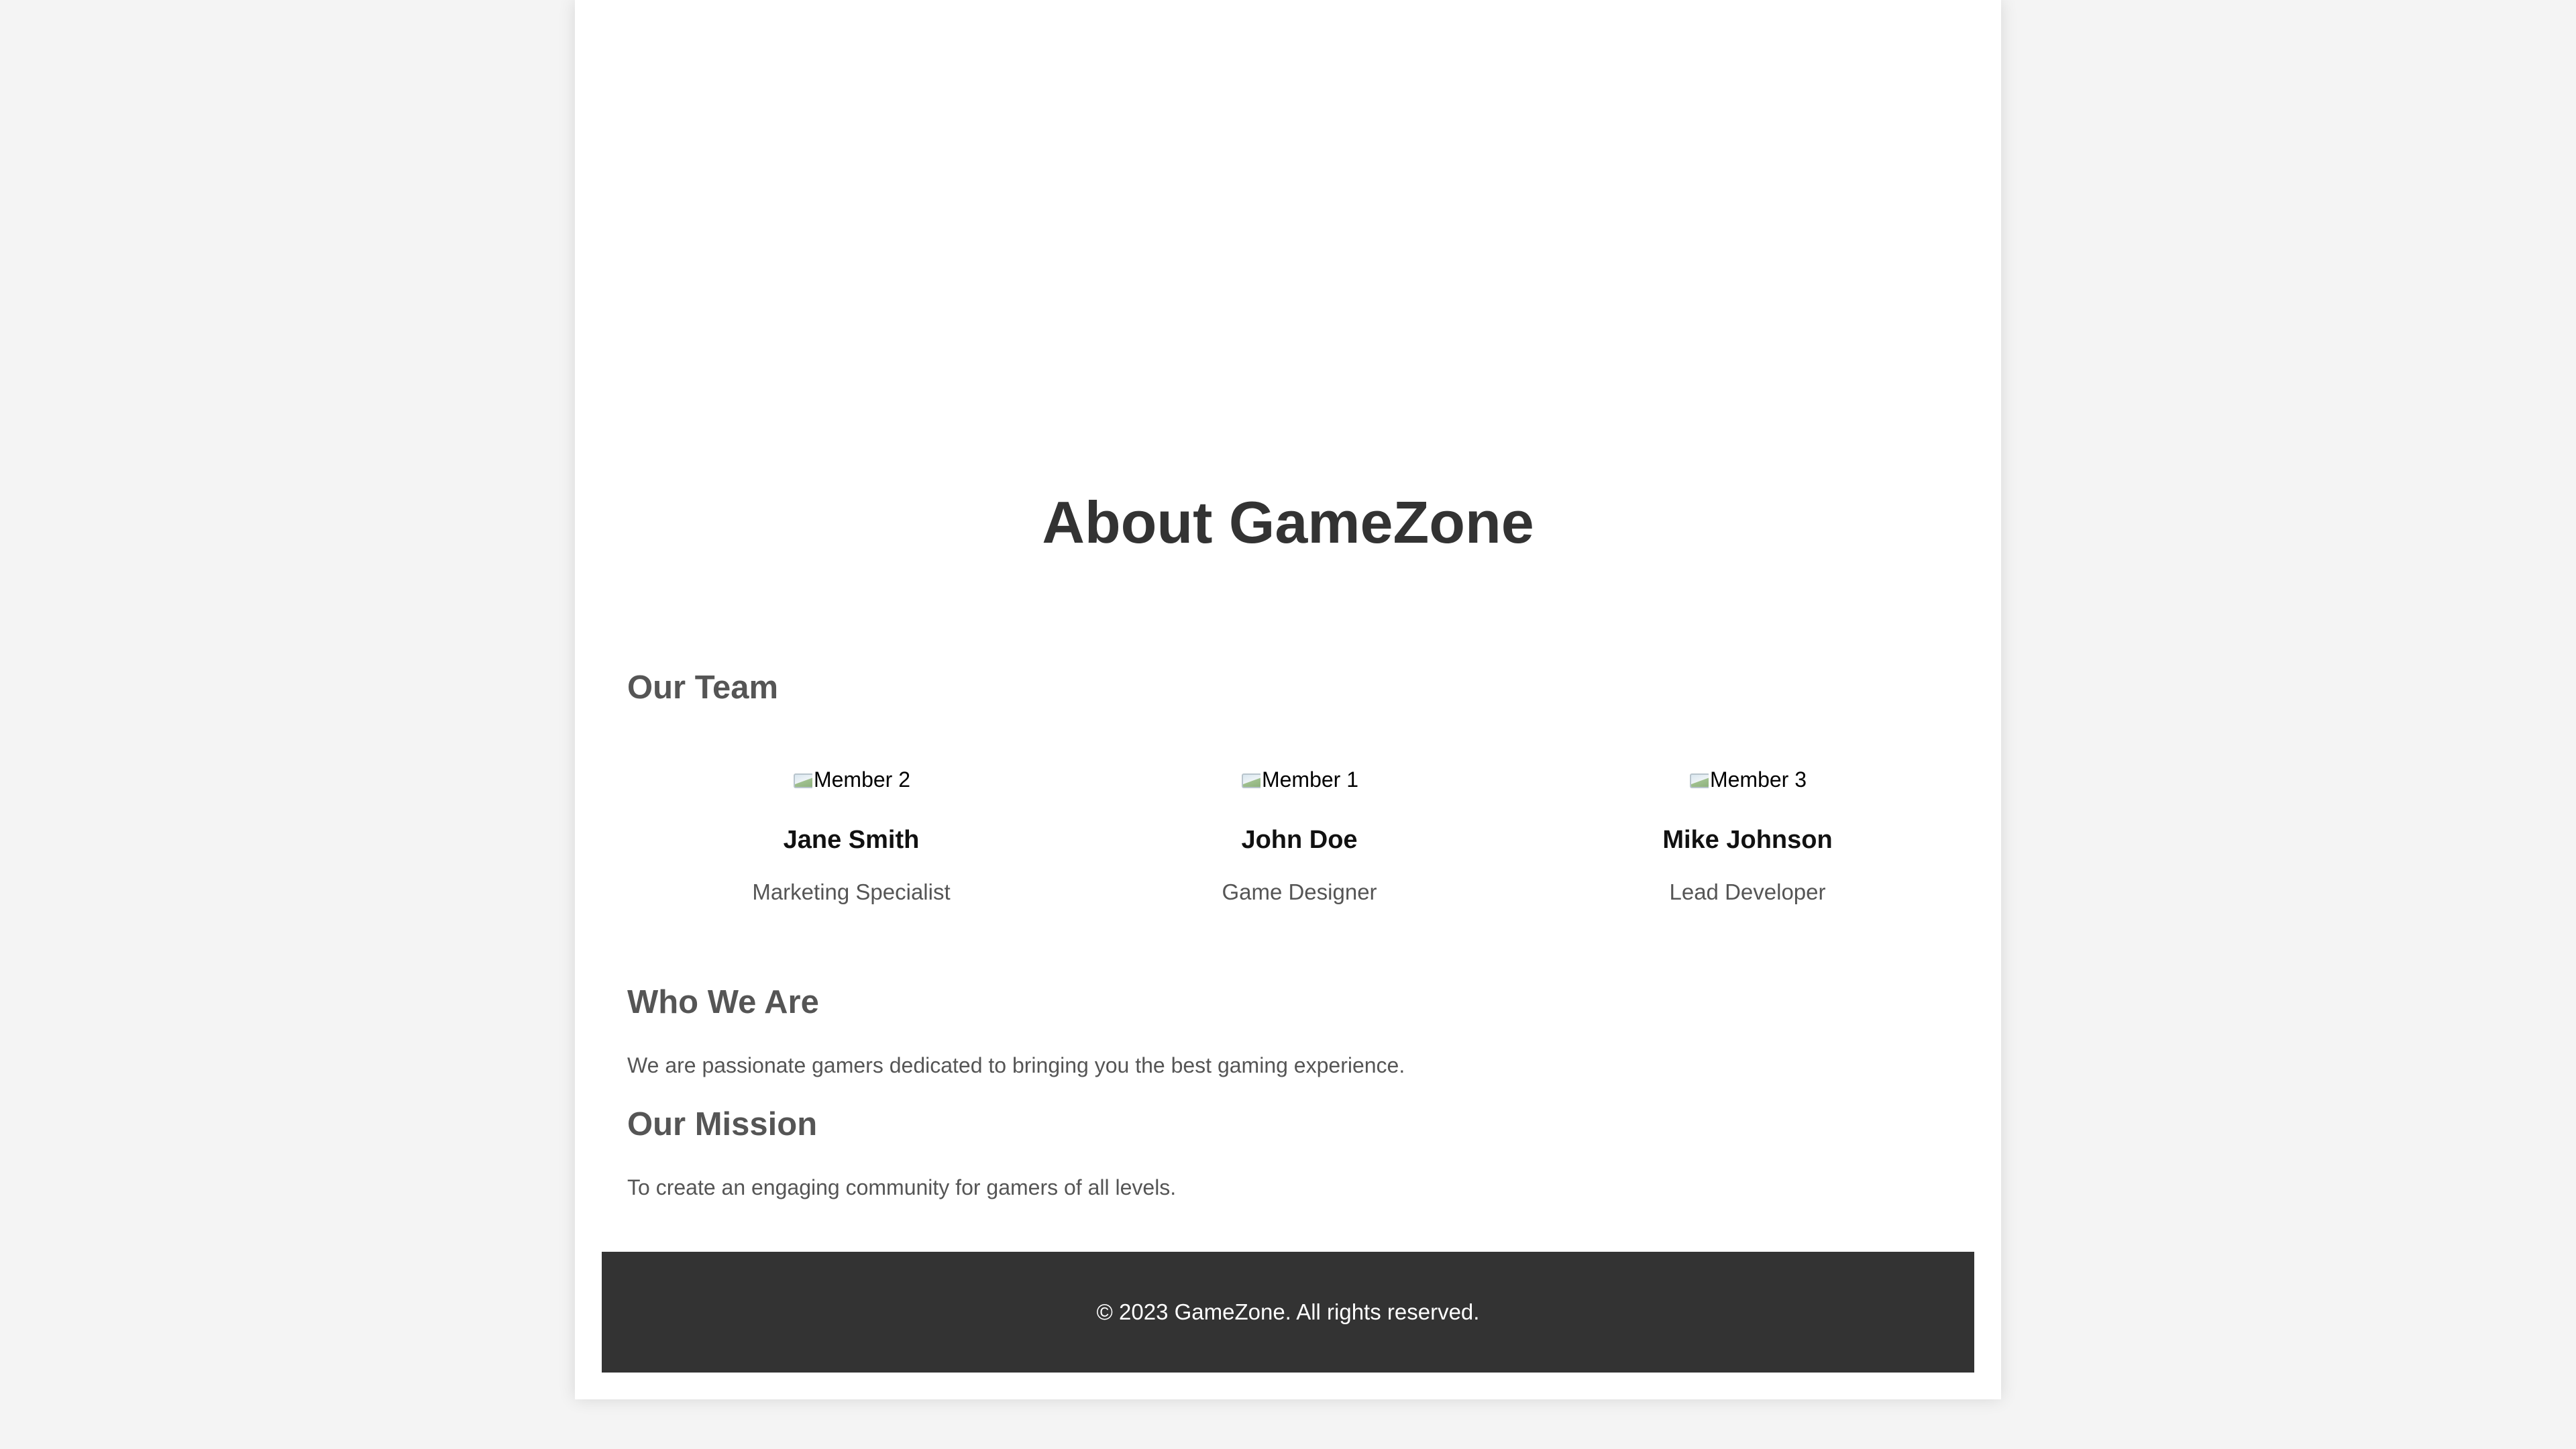  What do you see at coordinates (1299, 840) in the screenshot?
I see `member-name: John Doe` at bounding box center [1299, 840].